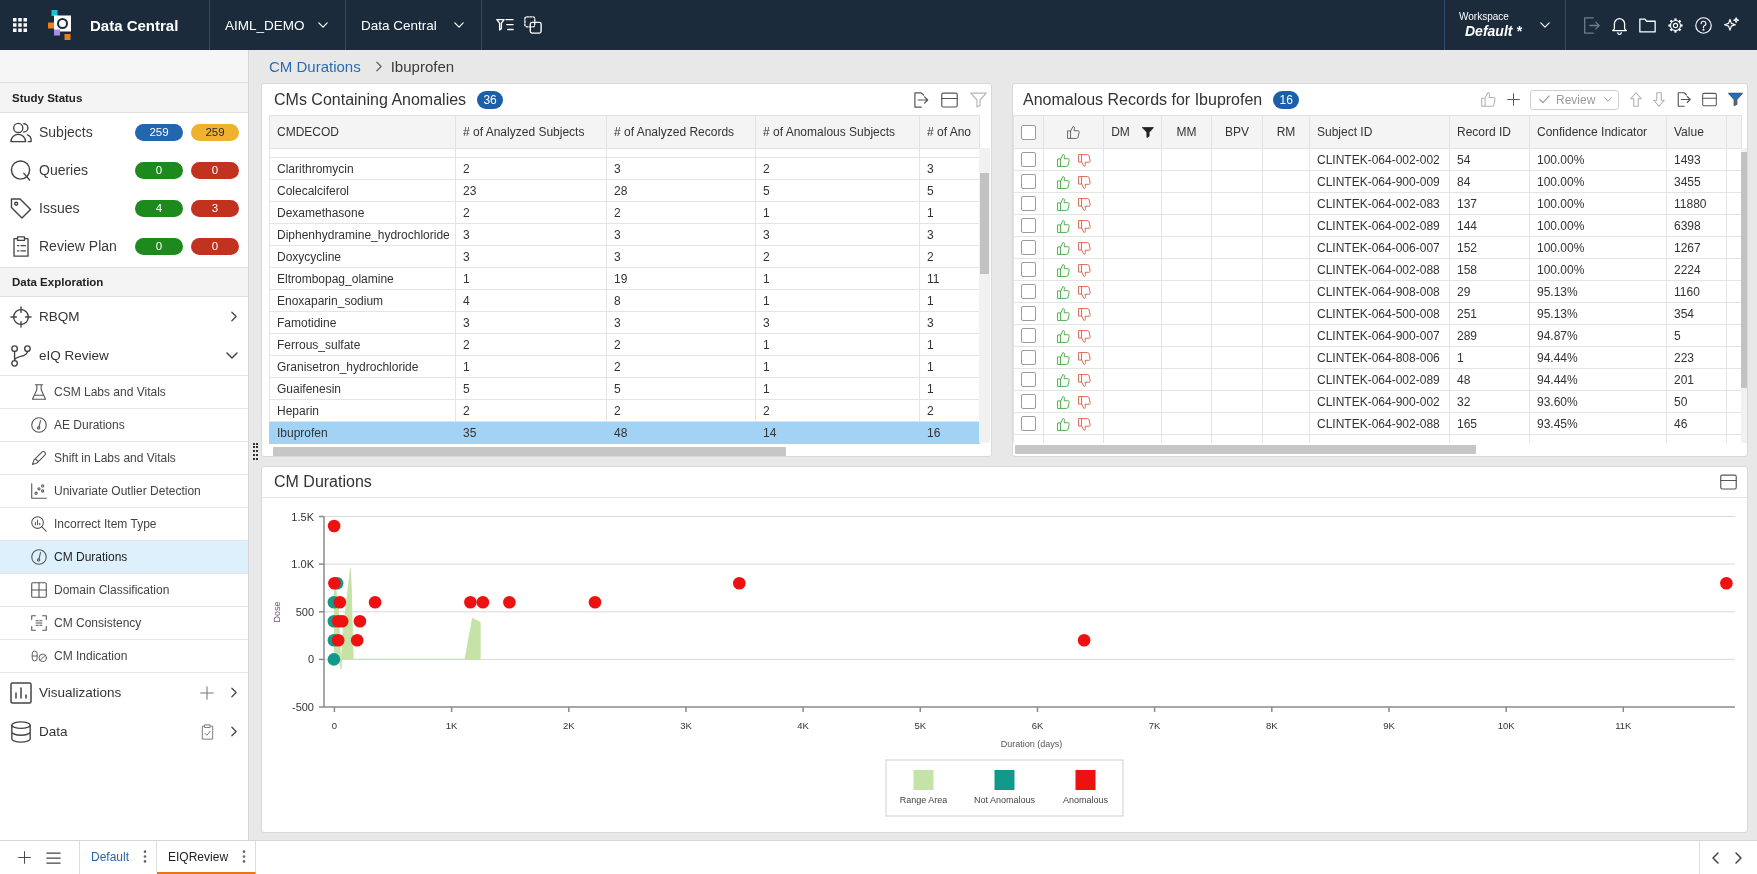 This screenshot has height=874, width=1757. I want to click on arrow-down-icon, so click(1659, 99).